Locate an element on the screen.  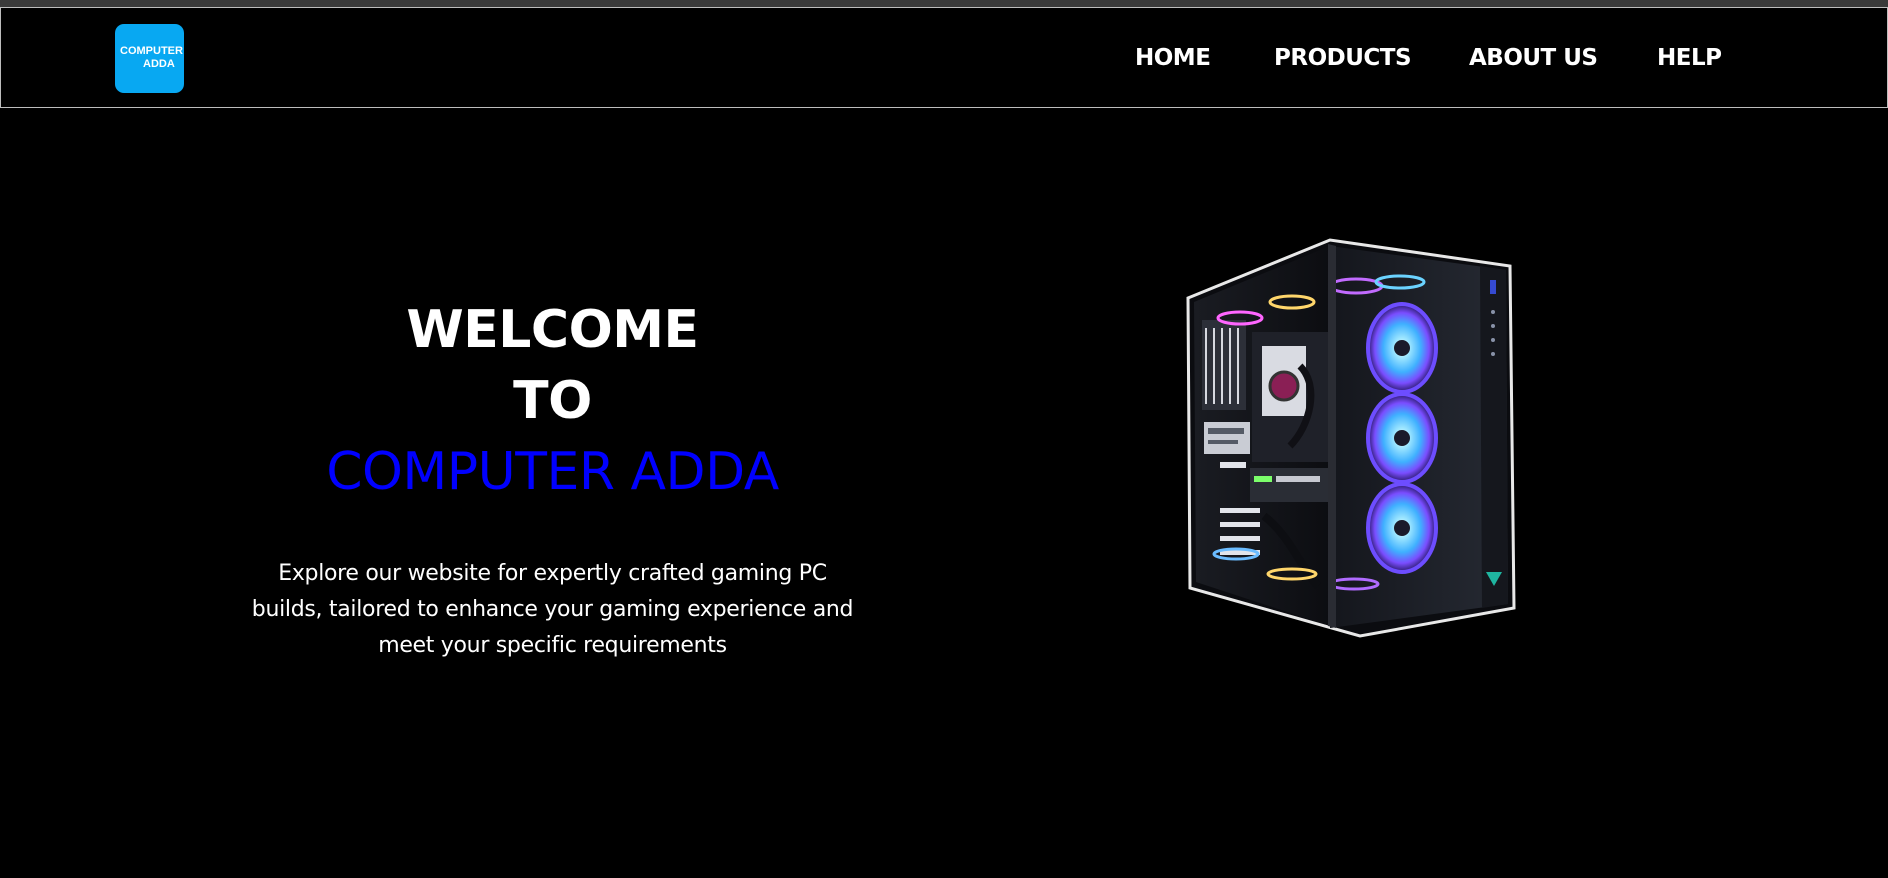
logo: COMPUTER ADDA is located at coordinates (149, 58).